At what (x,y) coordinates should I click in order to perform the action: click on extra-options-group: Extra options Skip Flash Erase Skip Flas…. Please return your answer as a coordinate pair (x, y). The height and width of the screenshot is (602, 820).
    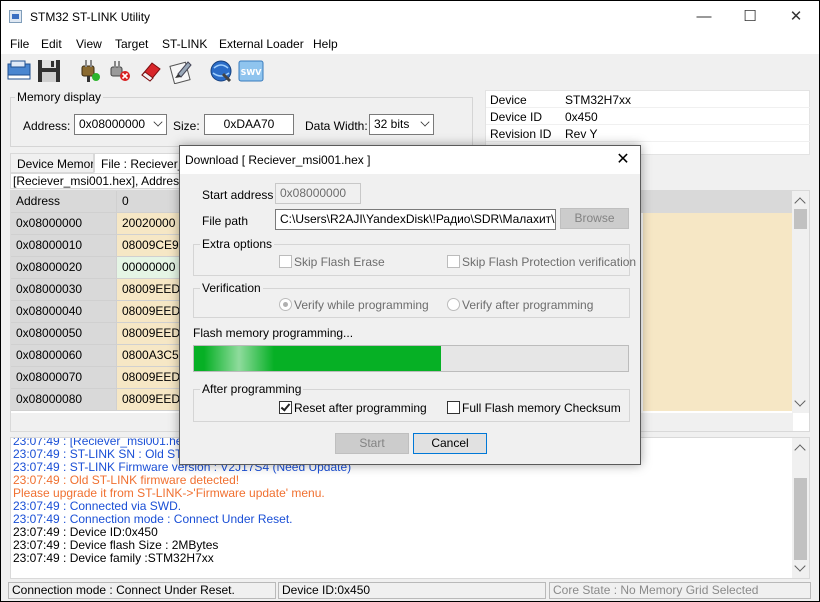
    Looking at the image, I should click on (414, 256).